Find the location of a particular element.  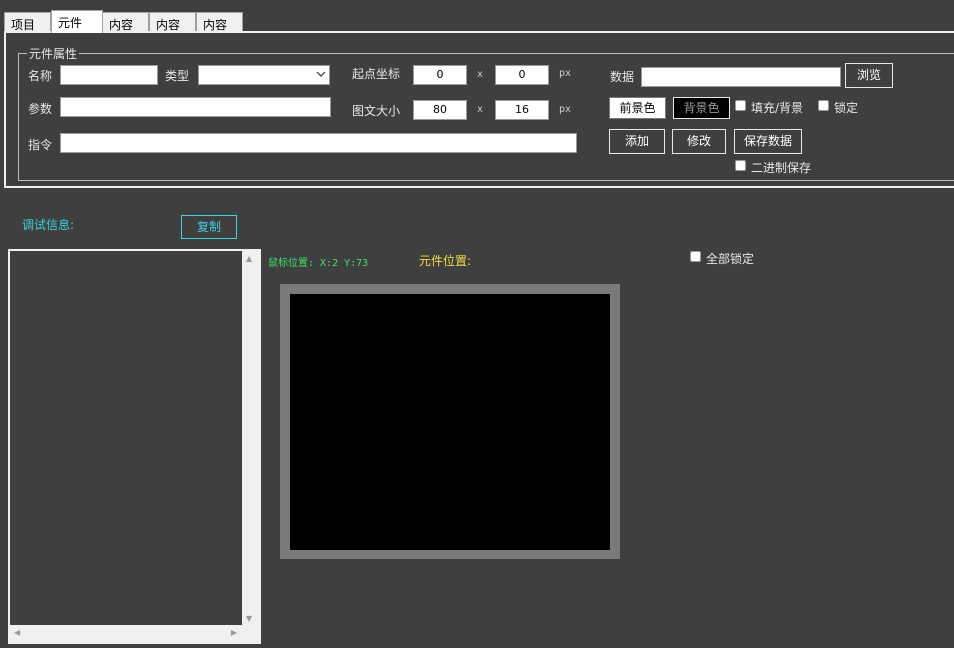

data-label: 数据 is located at coordinates (622, 77).